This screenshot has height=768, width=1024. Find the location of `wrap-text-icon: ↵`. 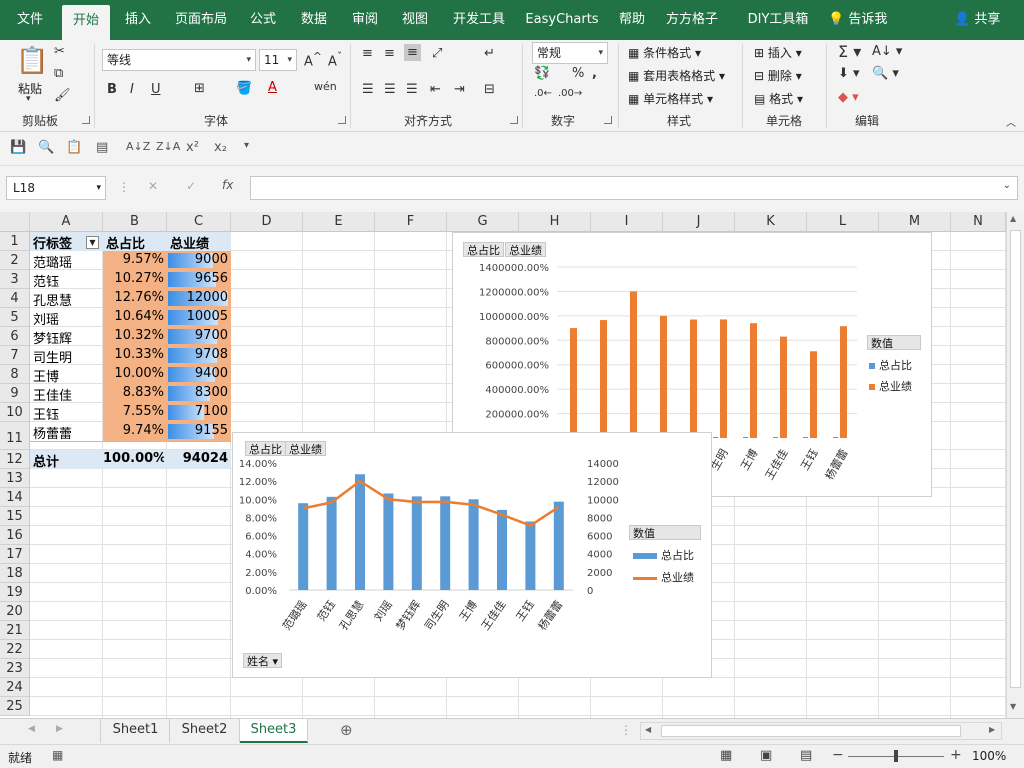

wrap-text-icon: ↵ is located at coordinates (489, 53).